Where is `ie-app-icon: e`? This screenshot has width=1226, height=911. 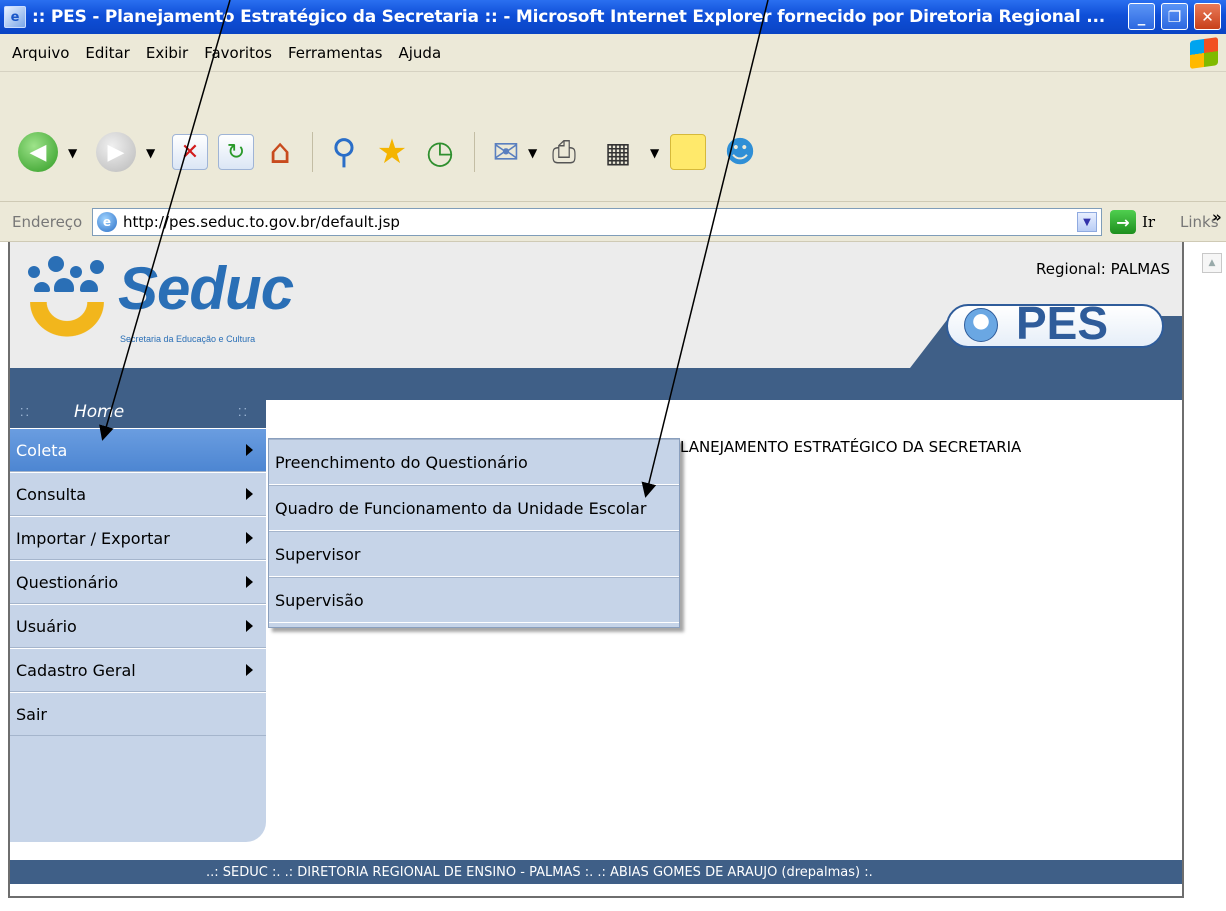 ie-app-icon: e is located at coordinates (15, 17).